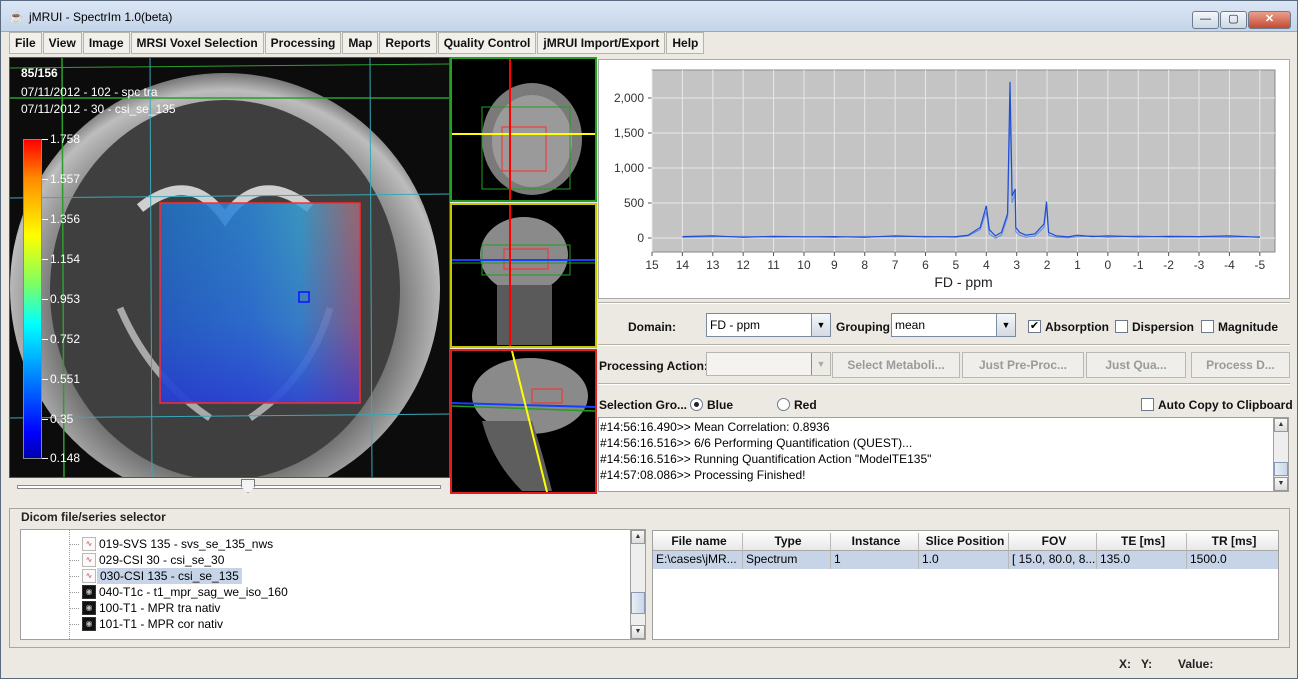 Image resolution: width=1298 pixels, height=679 pixels. What do you see at coordinates (787, 560) in the screenshot?
I see `table-cell: Spectrum` at bounding box center [787, 560].